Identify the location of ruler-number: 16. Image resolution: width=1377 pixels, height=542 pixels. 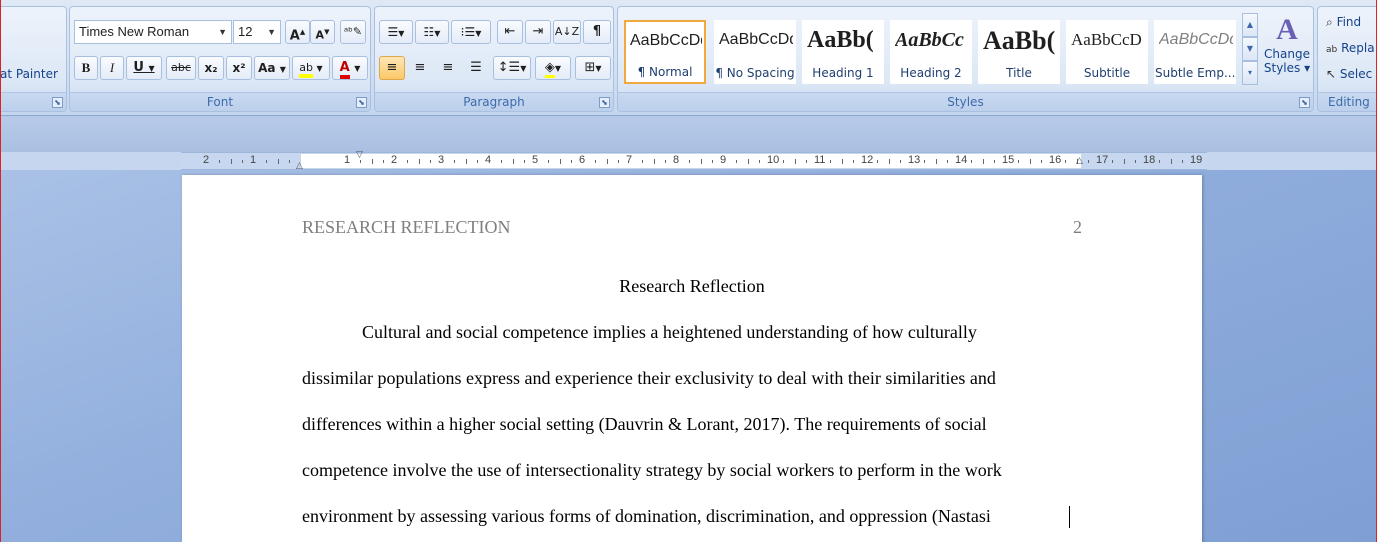
(1055, 160).